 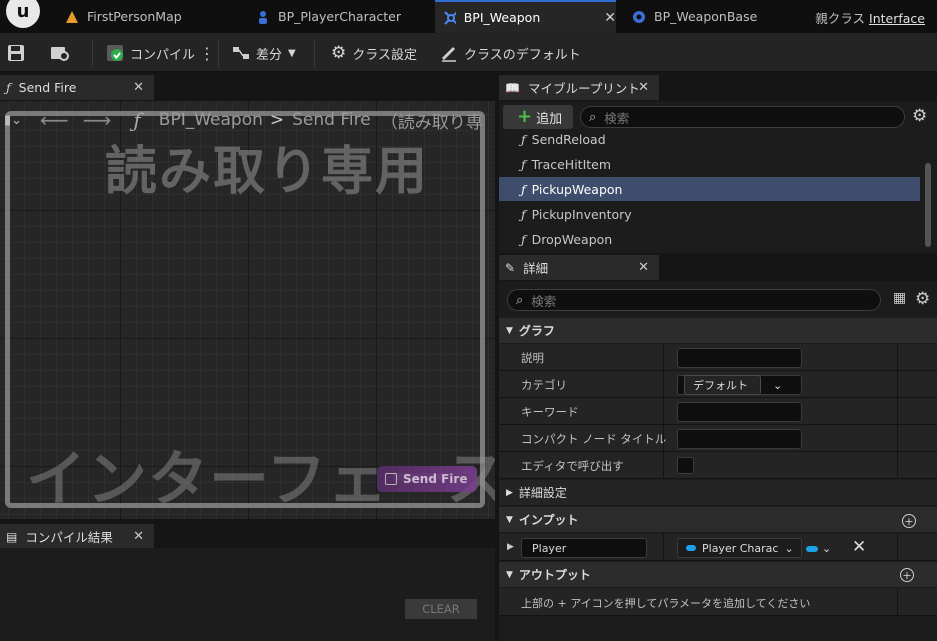 I want to click on parent-class-link: Interface, so click(x=897, y=18).